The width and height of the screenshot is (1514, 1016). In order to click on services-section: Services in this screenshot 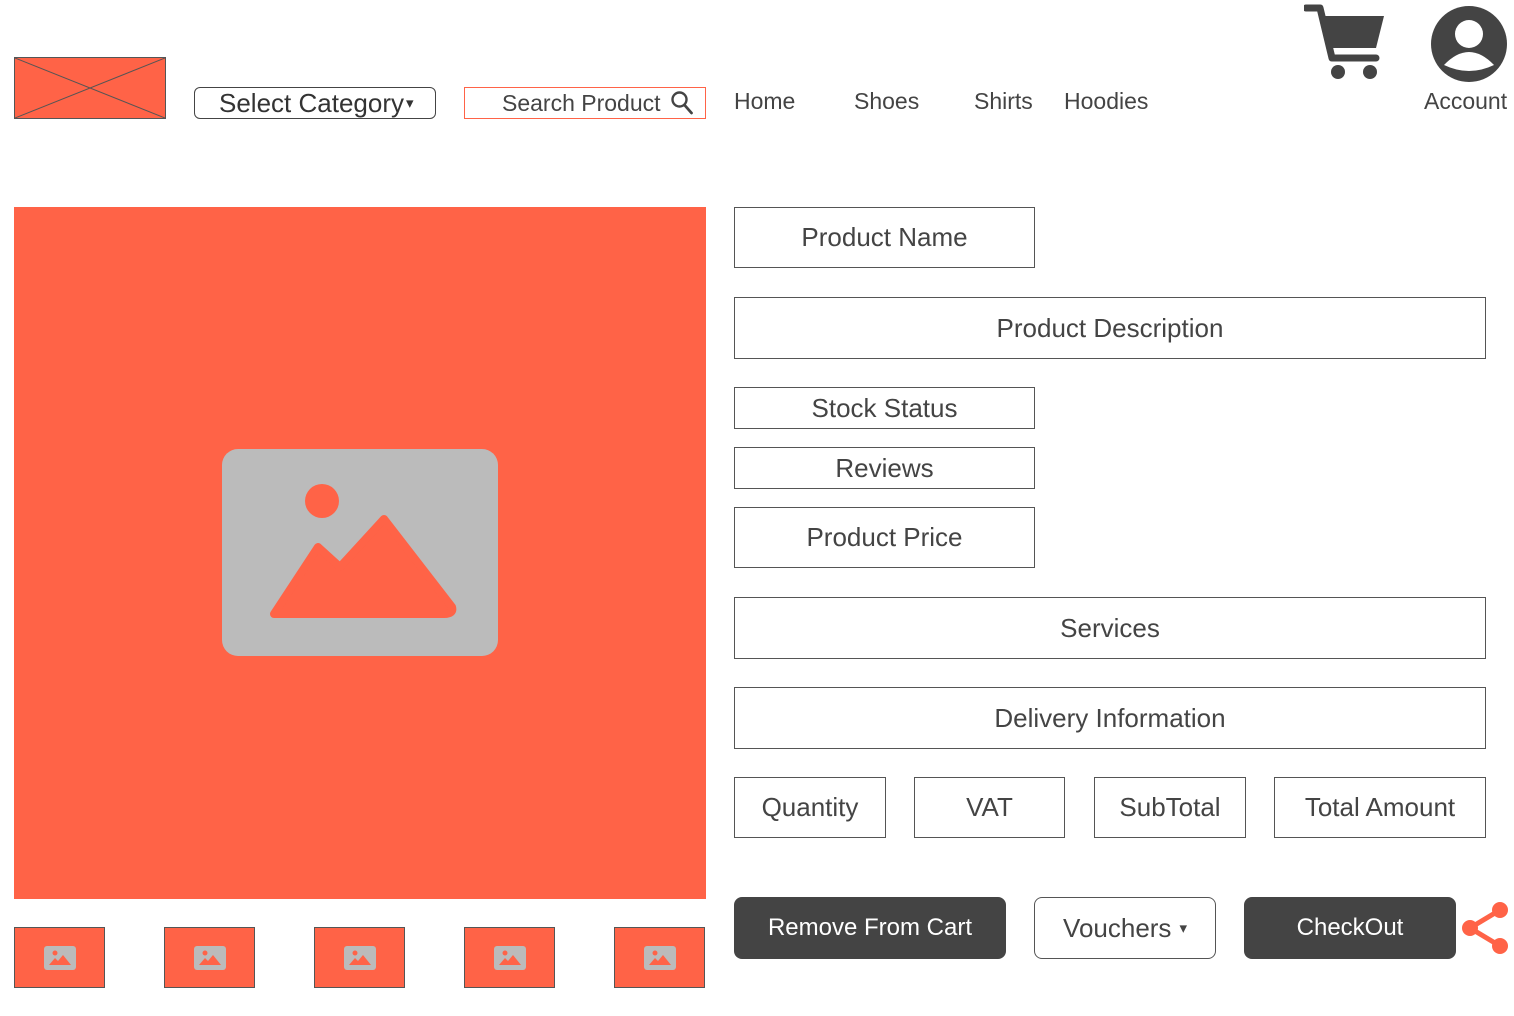, I will do `click(1110, 628)`.